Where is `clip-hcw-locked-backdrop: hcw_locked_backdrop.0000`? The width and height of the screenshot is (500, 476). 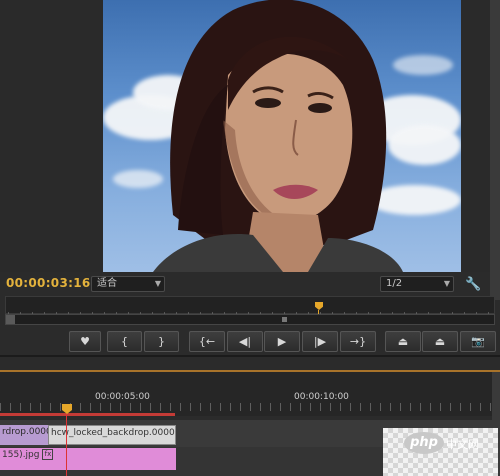
clip-hcw-locked-backdrop: hcw_locked_backdrop.0000 is located at coordinates (112, 435).